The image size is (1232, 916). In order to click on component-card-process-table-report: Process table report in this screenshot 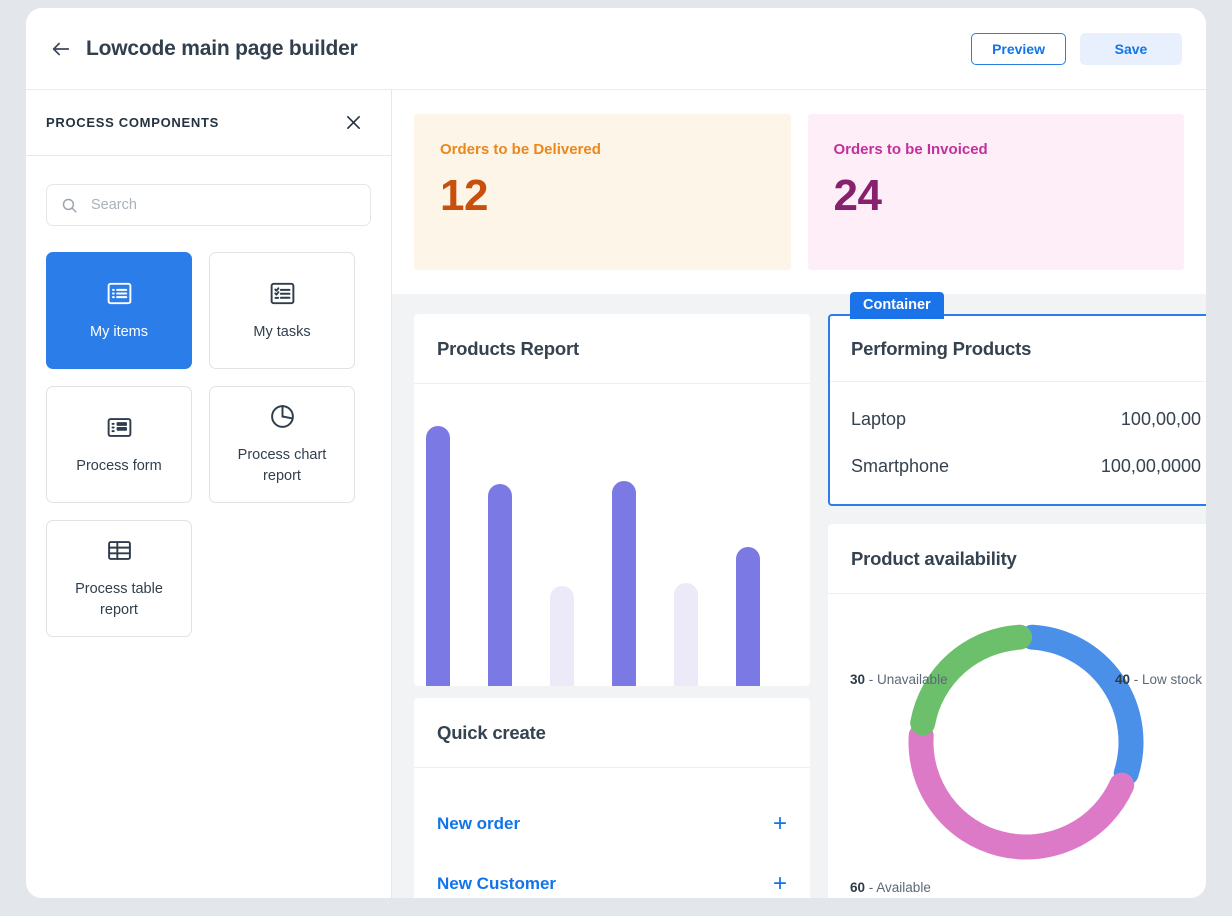, I will do `click(119, 578)`.